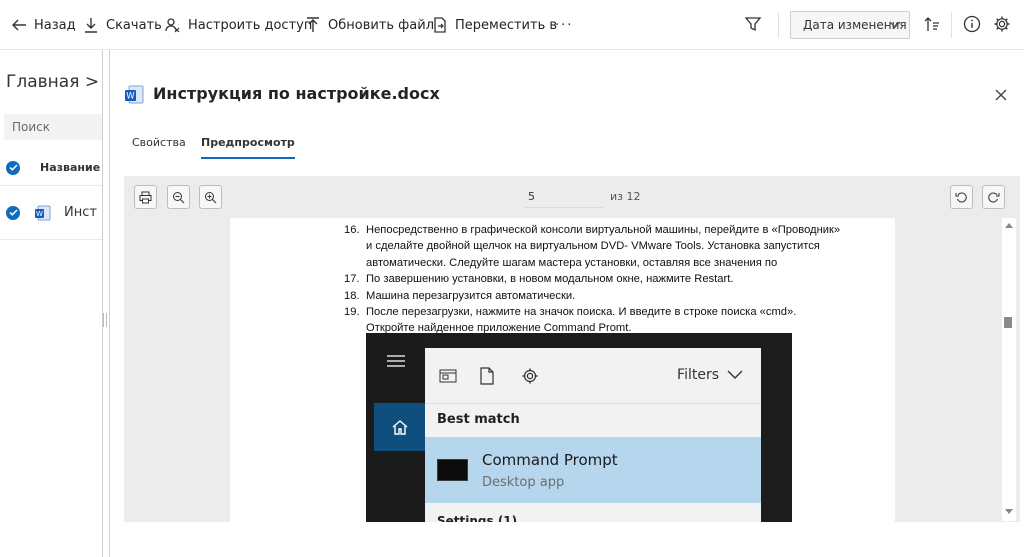 This screenshot has height=557, width=1024. What do you see at coordinates (51, 303) in the screenshot?
I see `file-list-pane: Главная > Л Поиск Название W Инст` at bounding box center [51, 303].